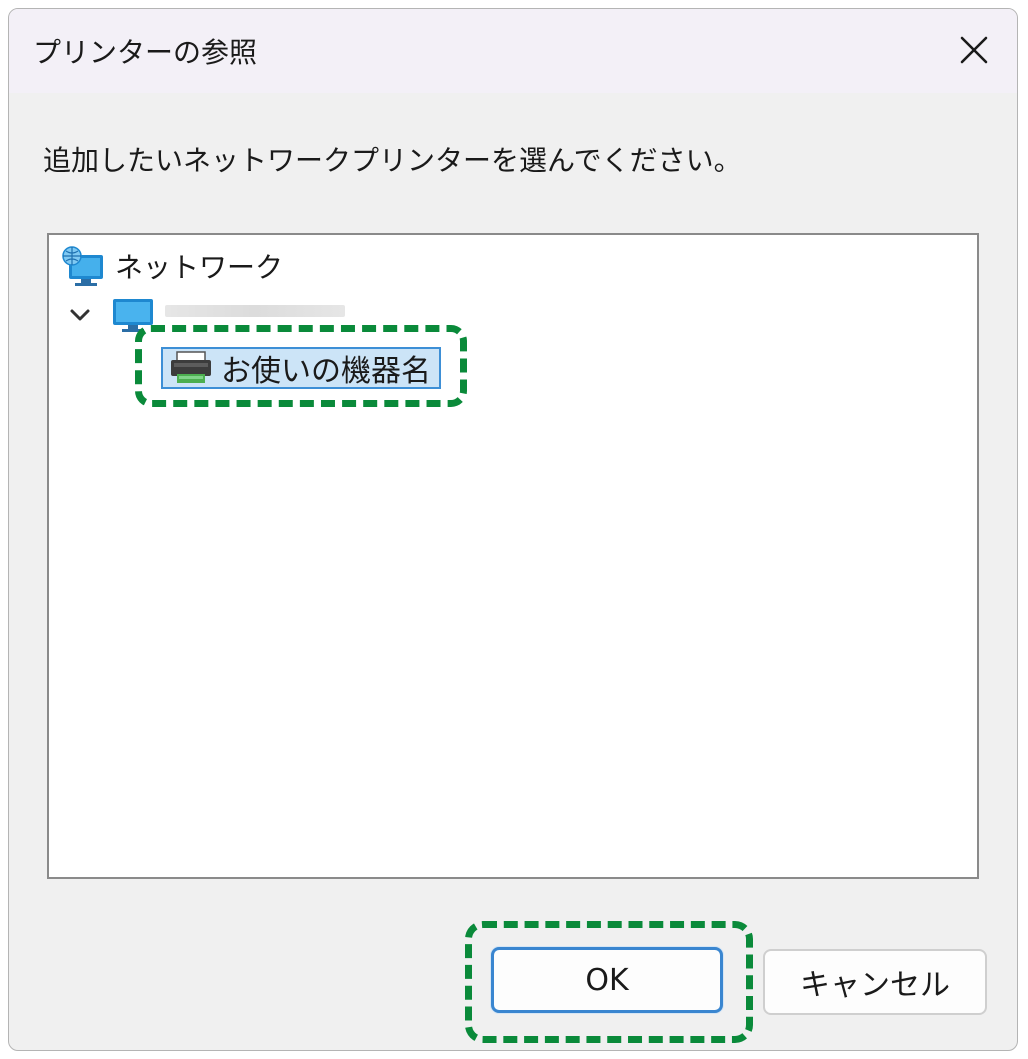  What do you see at coordinates (607, 980) in the screenshot?
I see `ok-button: OK` at bounding box center [607, 980].